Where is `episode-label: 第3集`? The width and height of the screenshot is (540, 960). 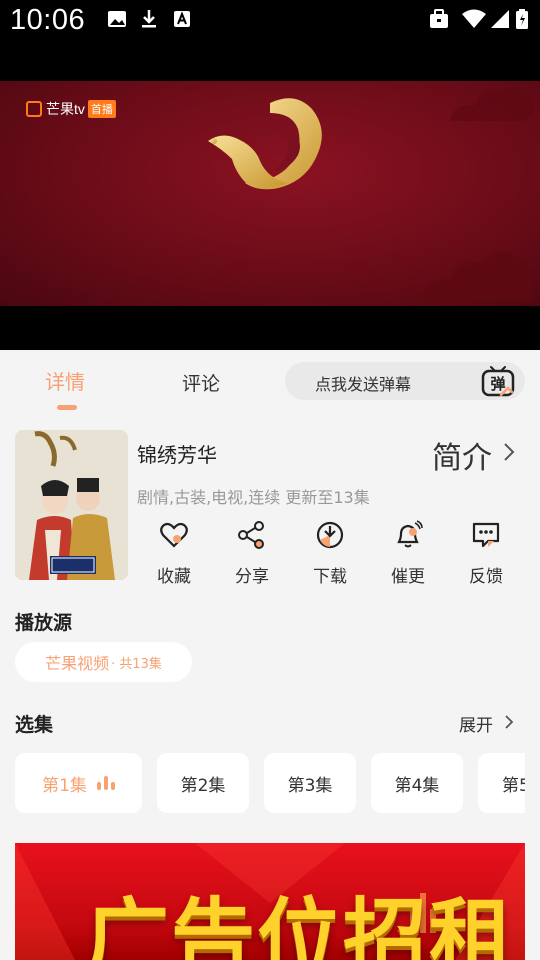 episode-label: 第3集 is located at coordinates (310, 785).